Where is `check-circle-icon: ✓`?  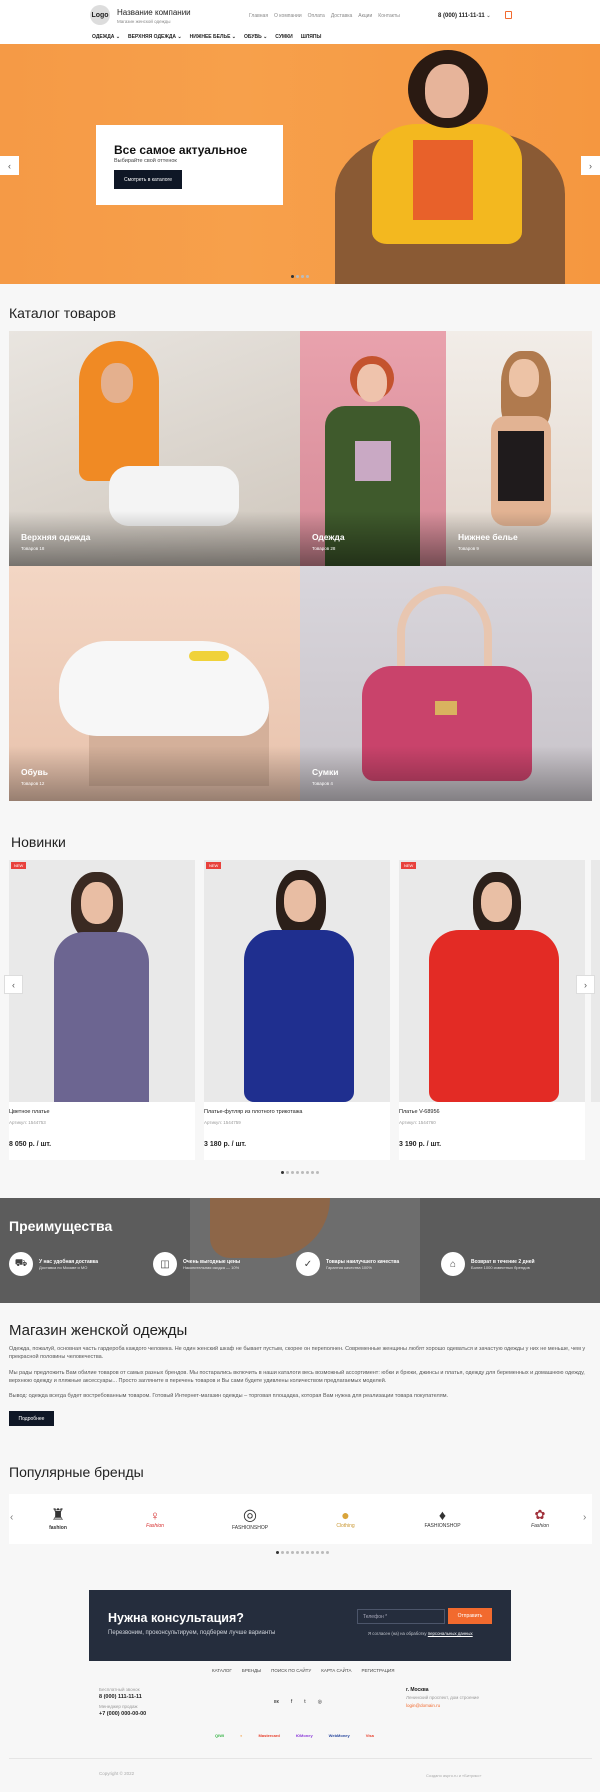
check-circle-icon: ✓ is located at coordinates (308, 1264).